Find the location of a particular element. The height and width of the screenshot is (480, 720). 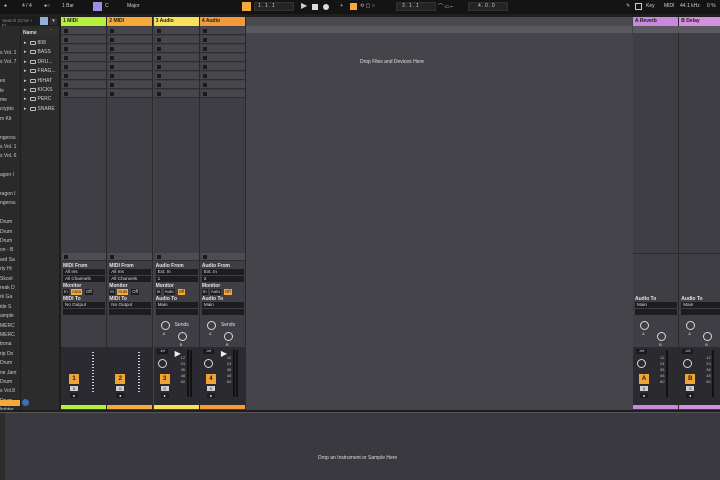

folder-item: ▸ KICKS is located at coordinates (38, 90).